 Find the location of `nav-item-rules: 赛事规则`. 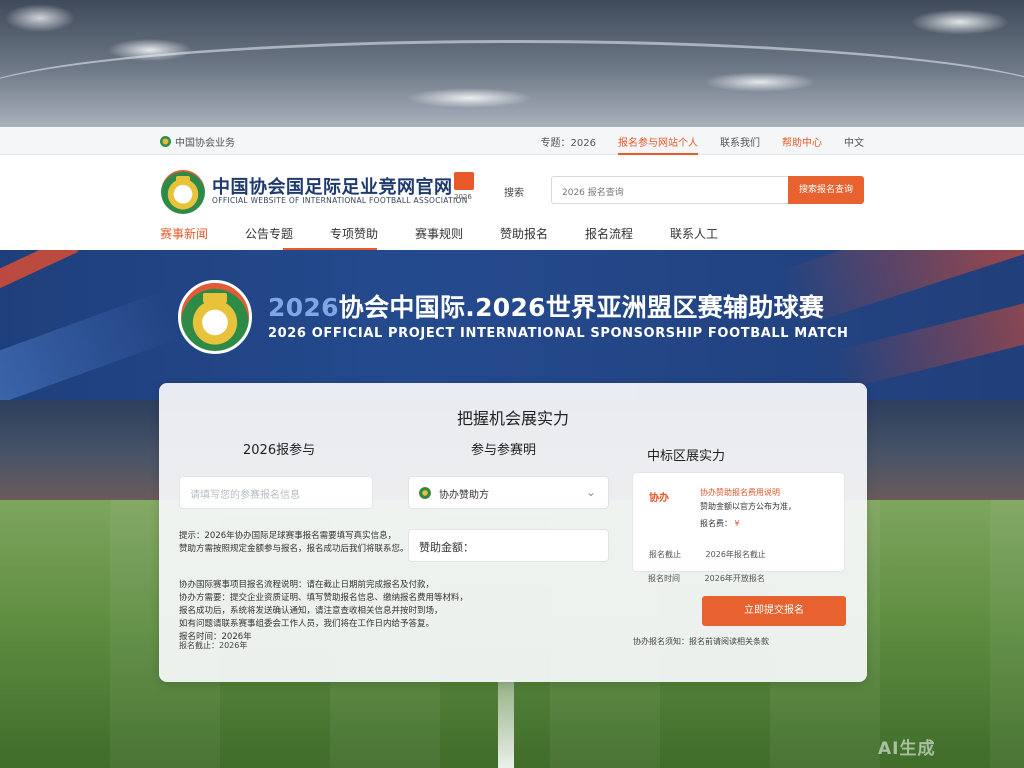

nav-item-rules: 赛事规则 is located at coordinates (457, 233).